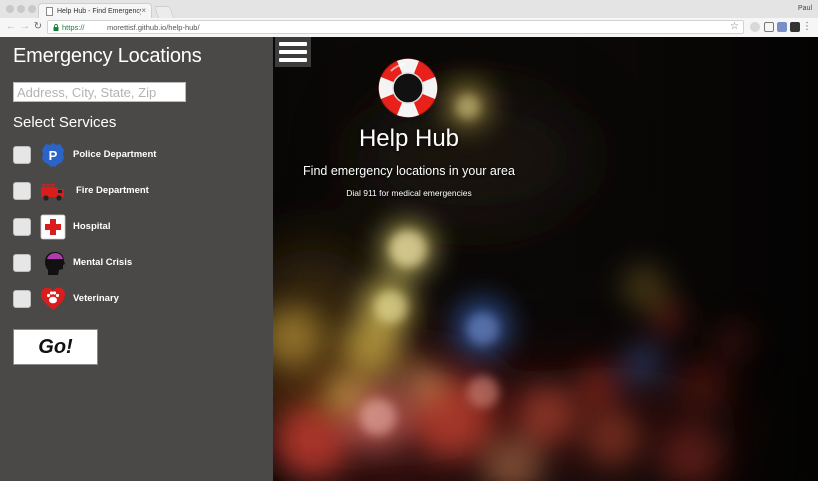 This screenshot has height=481, width=818. I want to click on bookmark-star-icon: ☆, so click(734, 27).